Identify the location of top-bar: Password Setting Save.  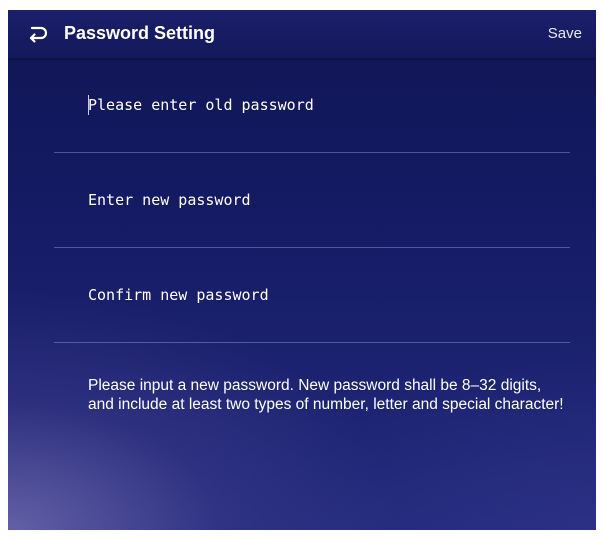
(302, 34).